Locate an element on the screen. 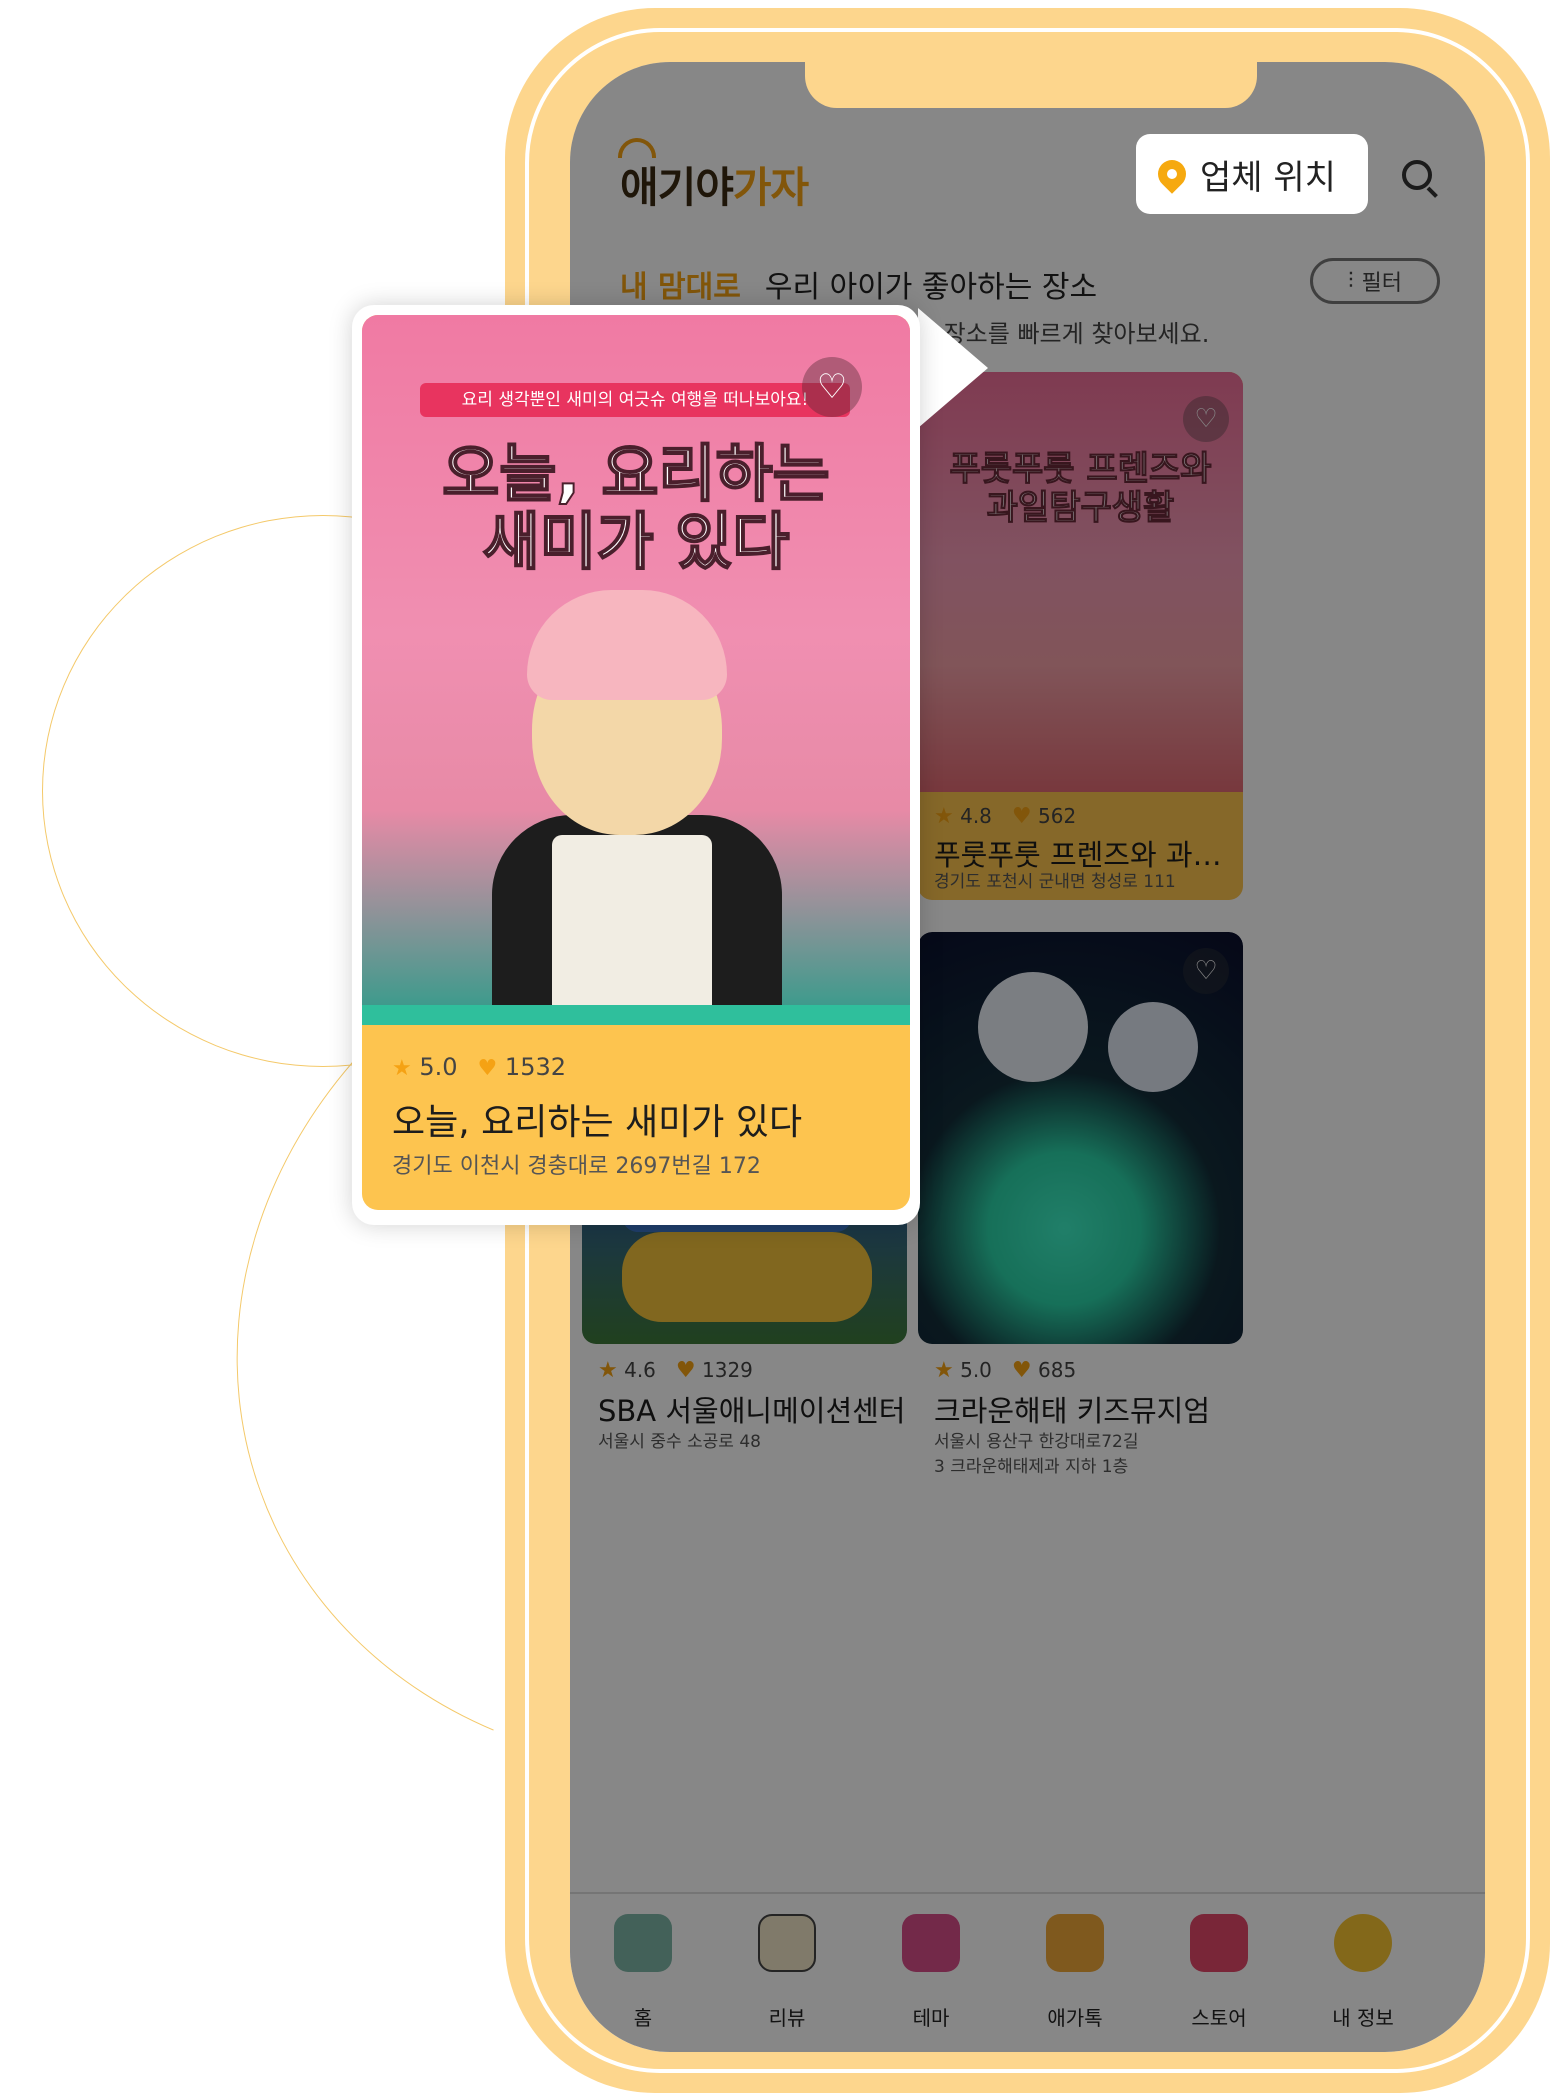 The image size is (1557, 2098). location-button: 업체 위치 is located at coordinates (1252, 174).